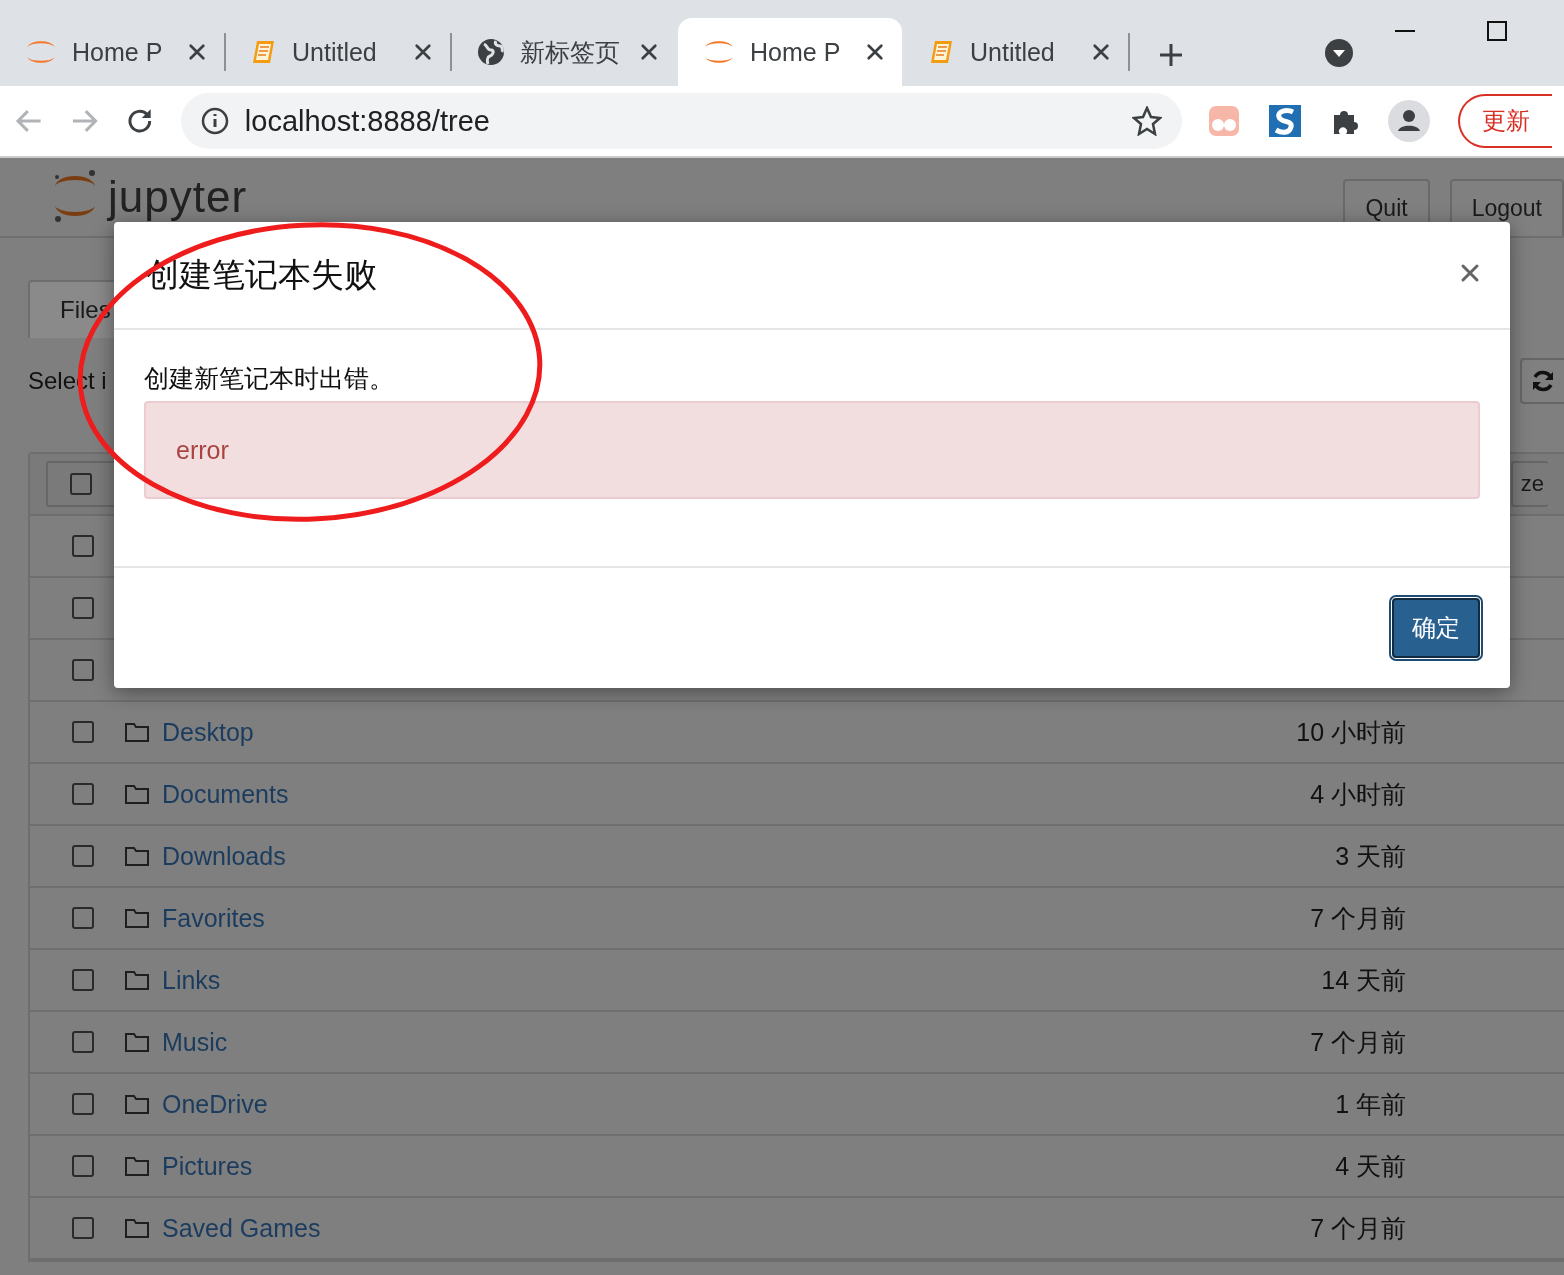 The height and width of the screenshot is (1275, 1564). What do you see at coordinates (225, 794) in the screenshot?
I see `folder-link: Documents` at bounding box center [225, 794].